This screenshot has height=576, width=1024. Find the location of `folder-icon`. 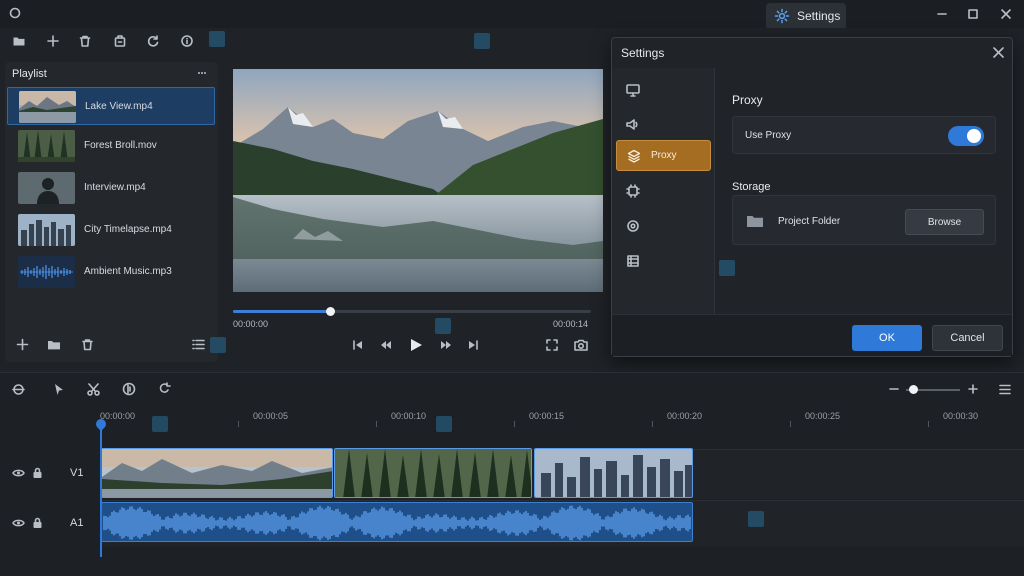

folder-icon is located at coordinates (54, 345).